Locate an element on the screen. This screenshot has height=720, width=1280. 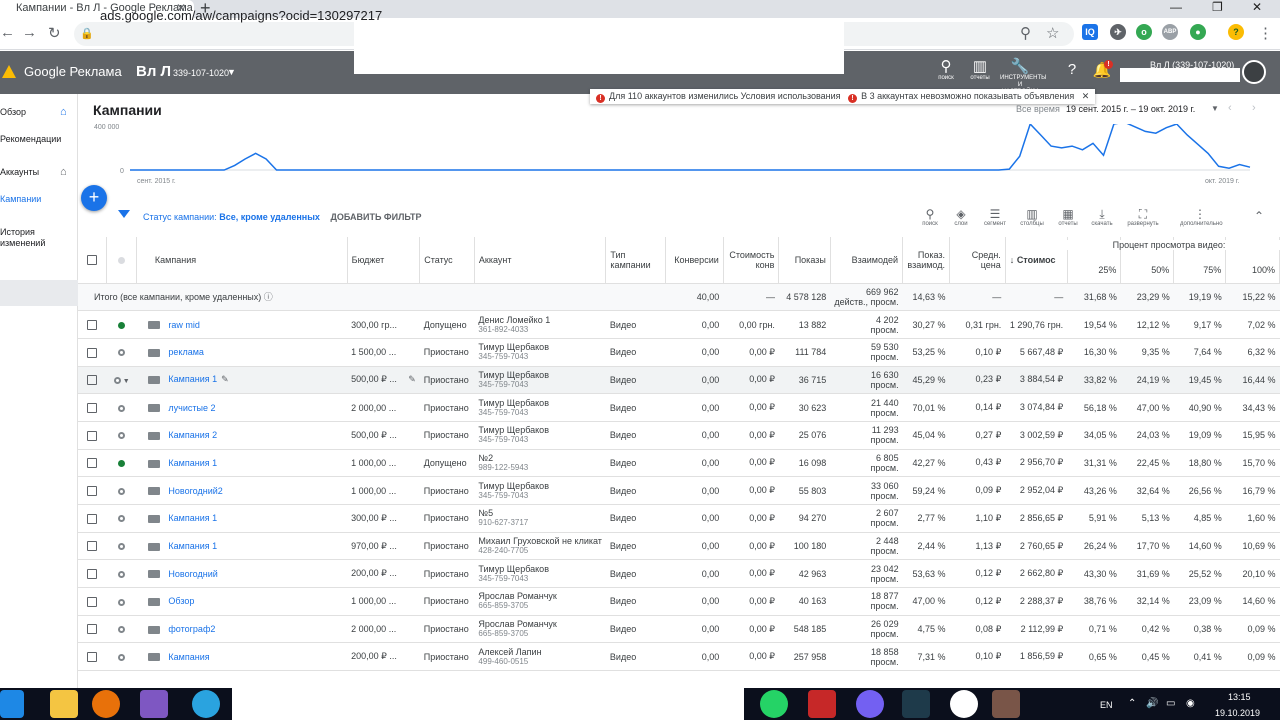
toolbar-segment-button: ☰ сегмент is located at coordinates (995, 217).